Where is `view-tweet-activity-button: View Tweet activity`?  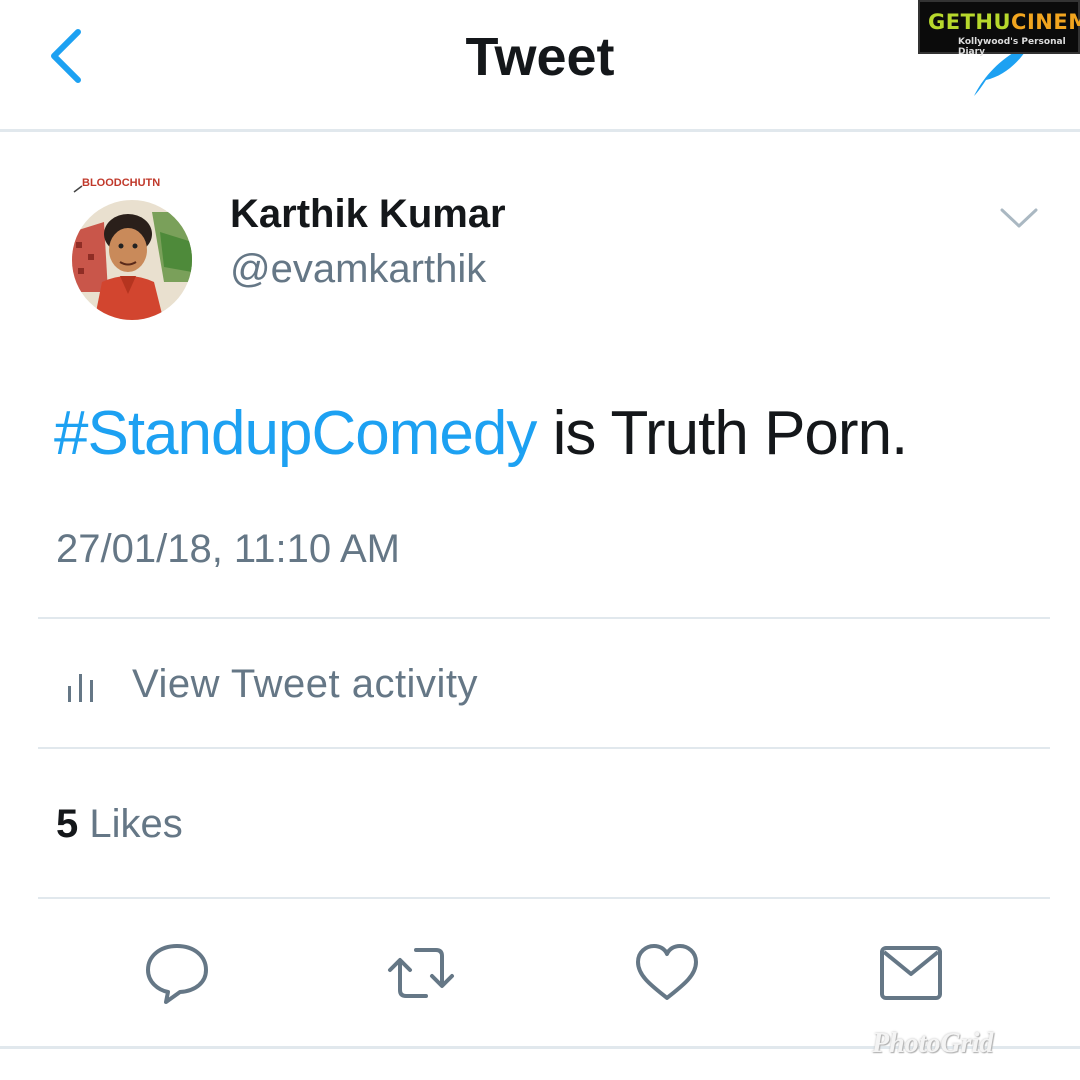
view-tweet-activity-button: View Tweet activity is located at coordinates (544, 684).